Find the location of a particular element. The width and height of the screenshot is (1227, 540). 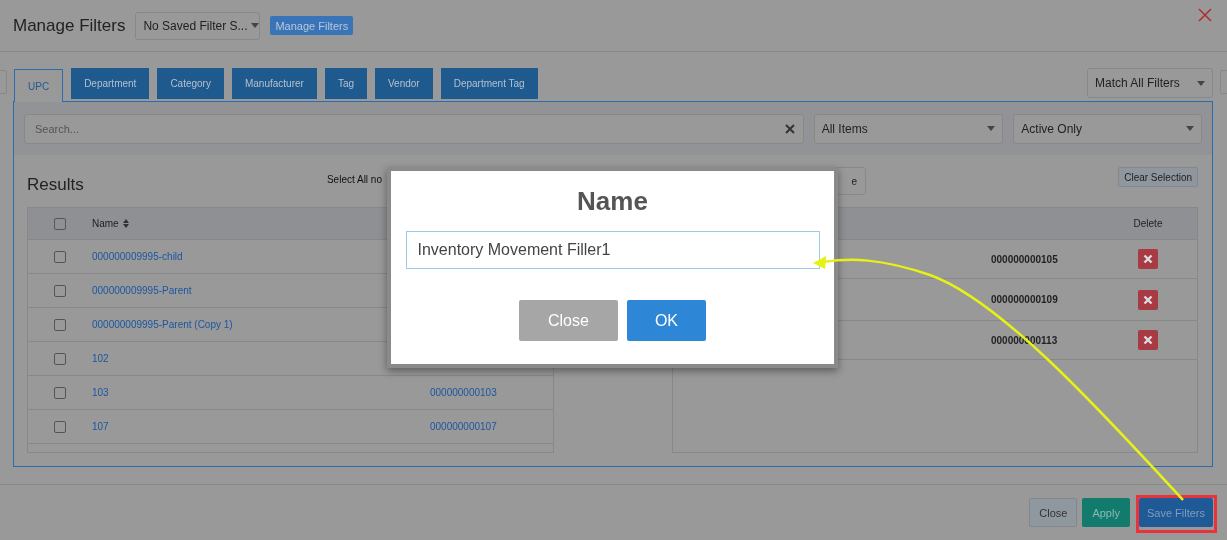

item-link: 103 is located at coordinates (100, 392).